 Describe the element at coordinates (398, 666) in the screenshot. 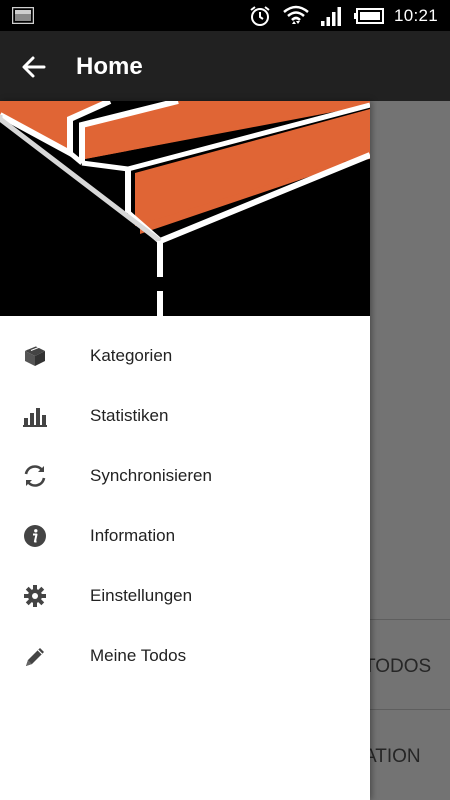

I see `background-item-label: TODOS` at that location.